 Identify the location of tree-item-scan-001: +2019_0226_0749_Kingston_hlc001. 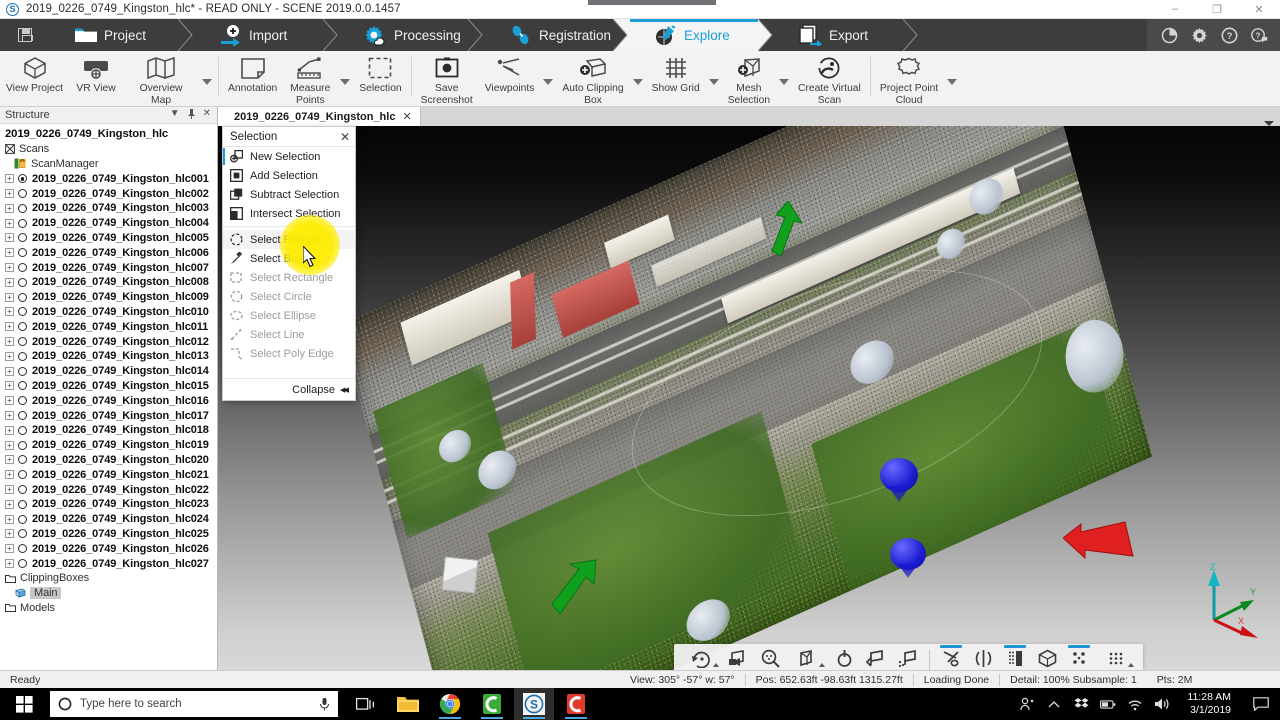
(108, 178).